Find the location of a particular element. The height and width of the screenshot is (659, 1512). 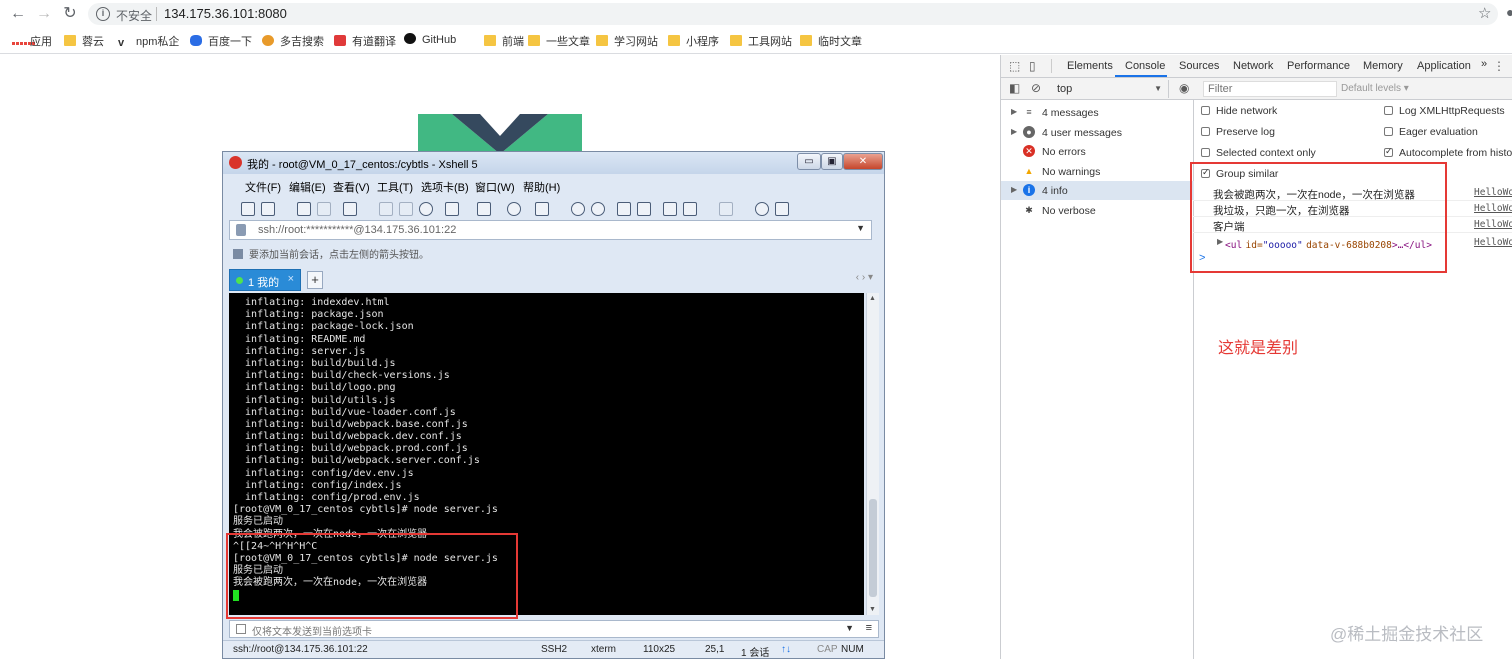

session-arrows-icon: ↑↓ is located at coordinates (786, 649).